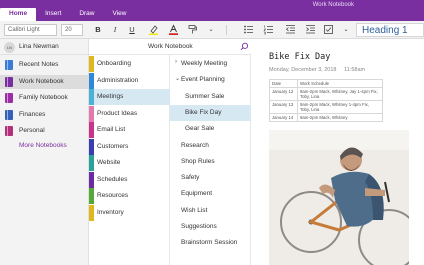  What do you see at coordinates (203, 80) in the screenshot?
I see `page-label: Event Planning` at bounding box center [203, 80].